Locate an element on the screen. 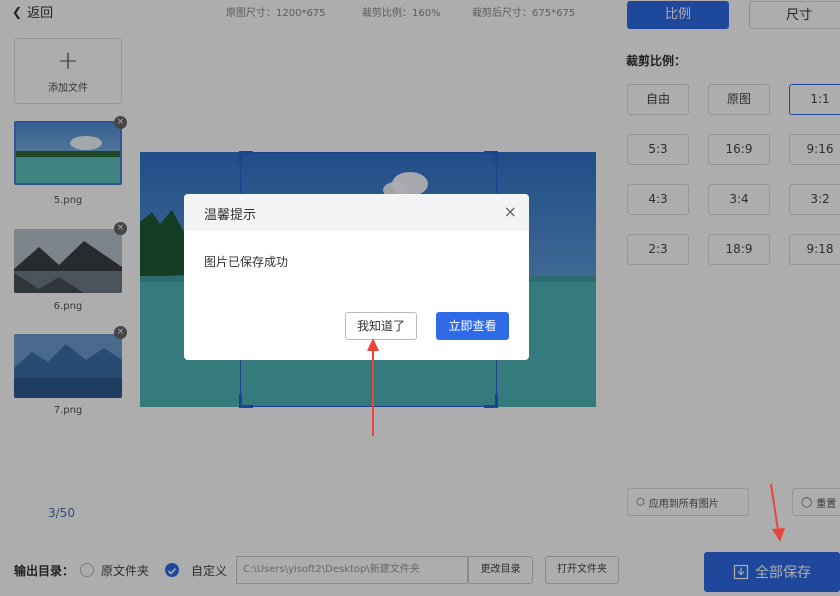  dialog-title: 温馨提示 is located at coordinates (230, 215).